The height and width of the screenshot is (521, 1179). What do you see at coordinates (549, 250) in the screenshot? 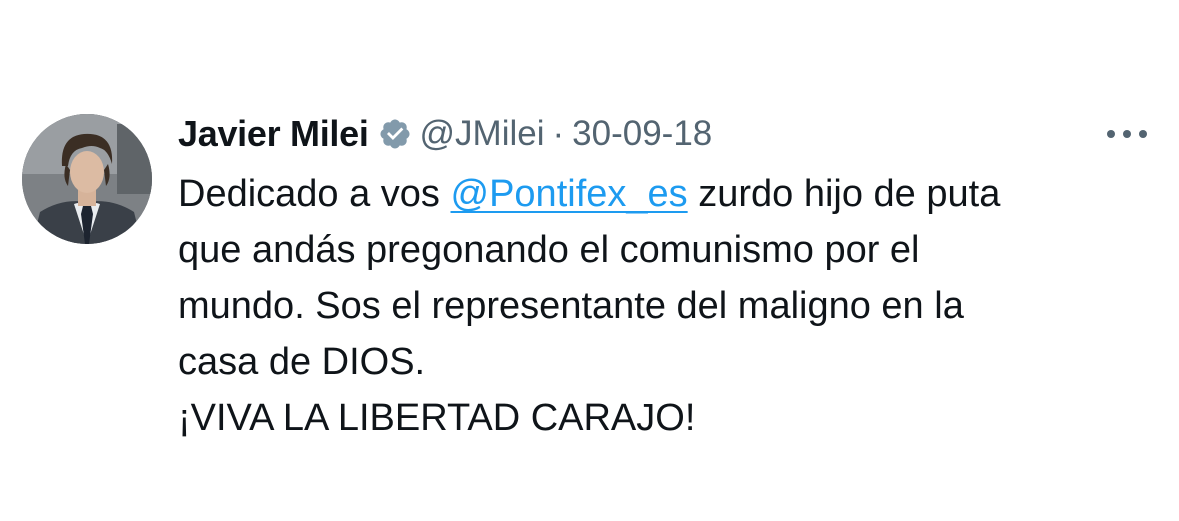
I see `tweet-text-line: que andás pregonando el comunismo por el` at bounding box center [549, 250].